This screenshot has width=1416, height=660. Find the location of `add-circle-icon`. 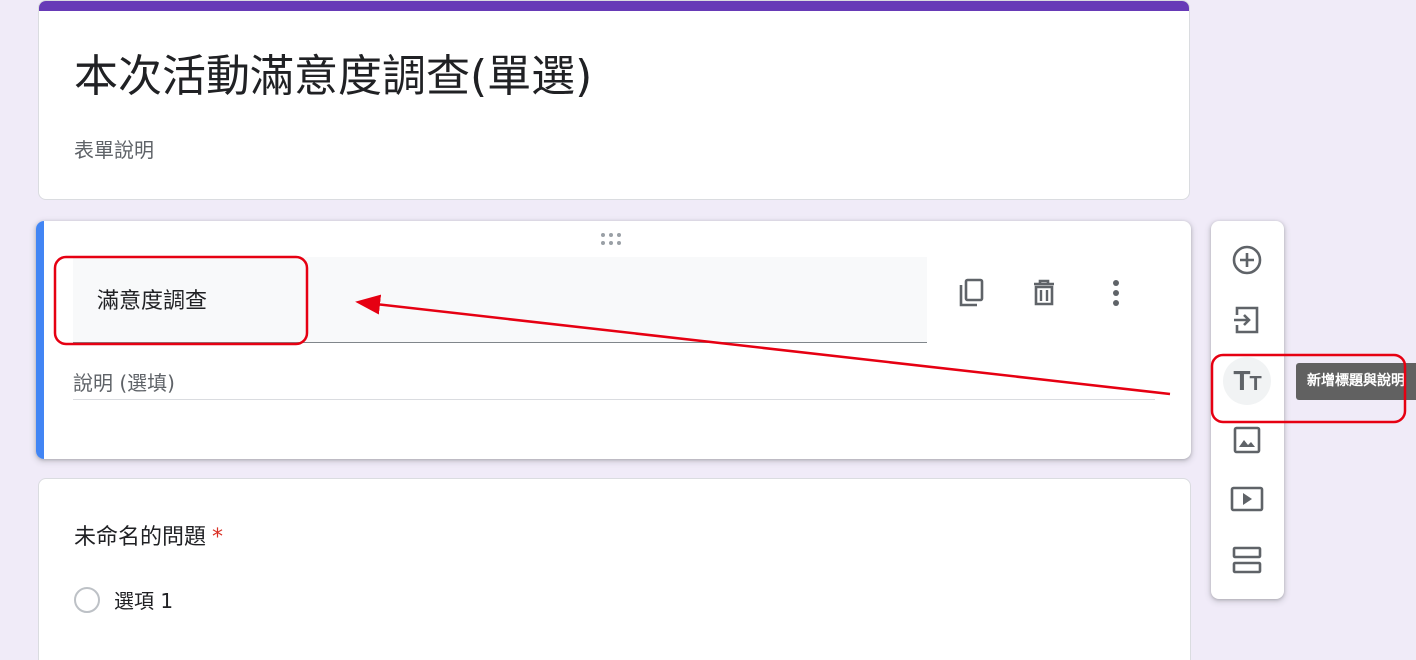

add-circle-icon is located at coordinates (1247, 260).